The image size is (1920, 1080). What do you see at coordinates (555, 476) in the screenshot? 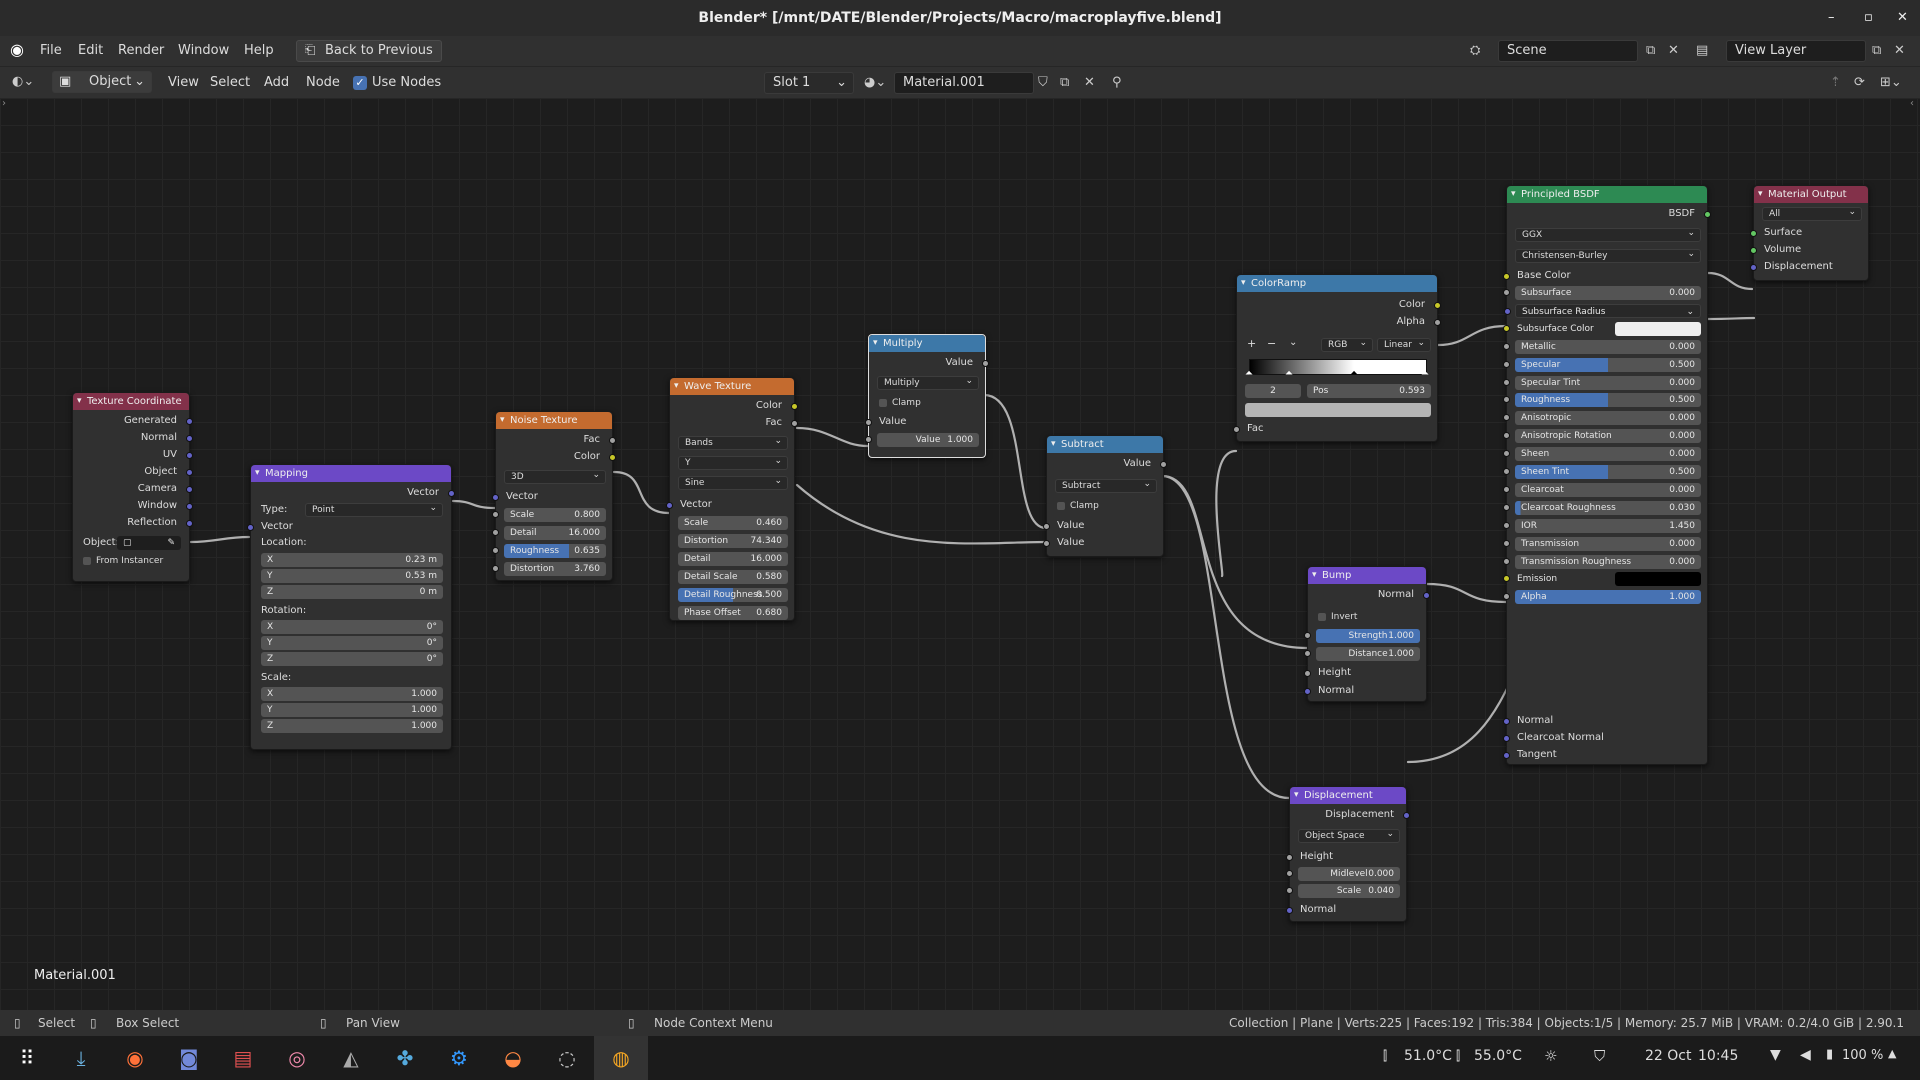
I see `noise-dimensions-dropdown: 3D` at bounding box center [555, 476].